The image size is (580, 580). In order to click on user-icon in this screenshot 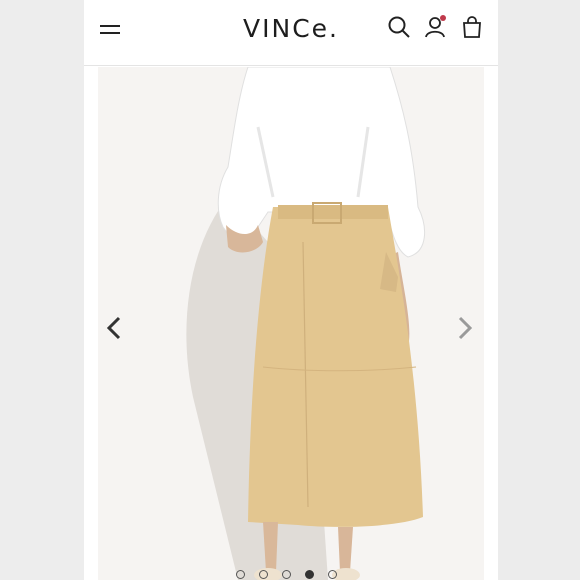, I will do `click(436, 27)`.